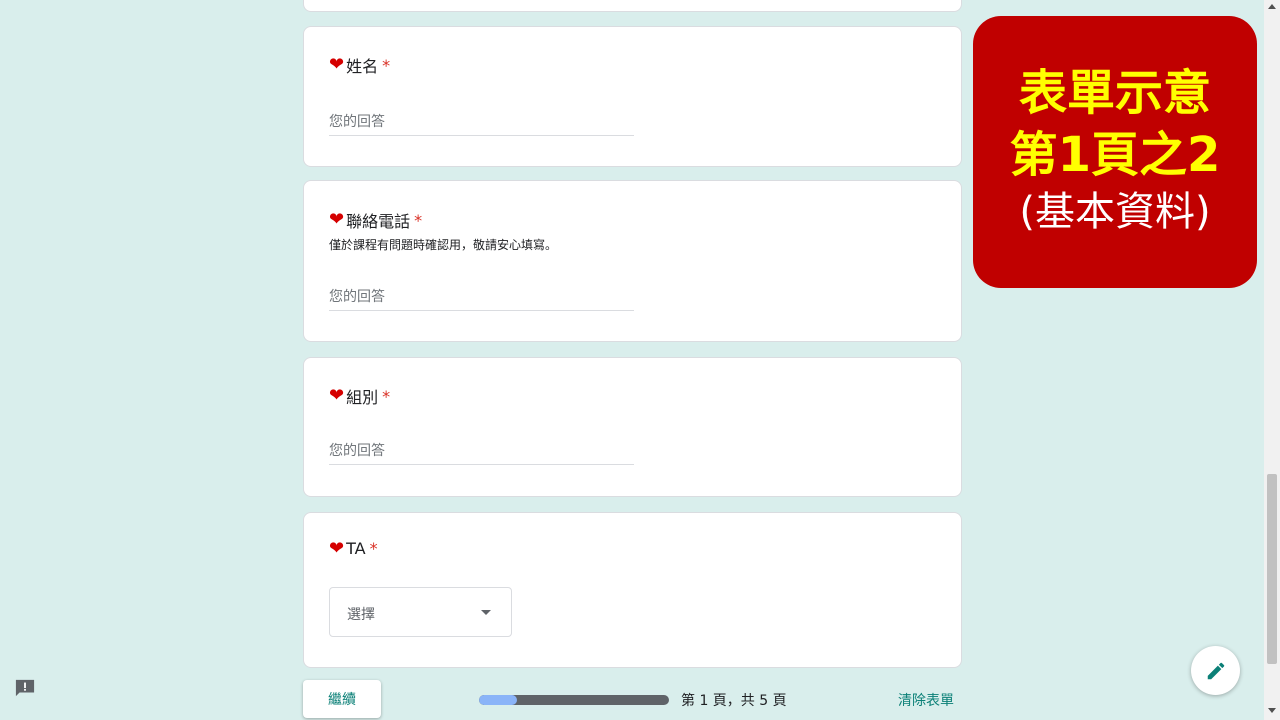 This screenshot has width=1280, height=720. I want to click on question-description: 僅於課程有問題時確認用，敬請安心填寫。, so click(443, 245).